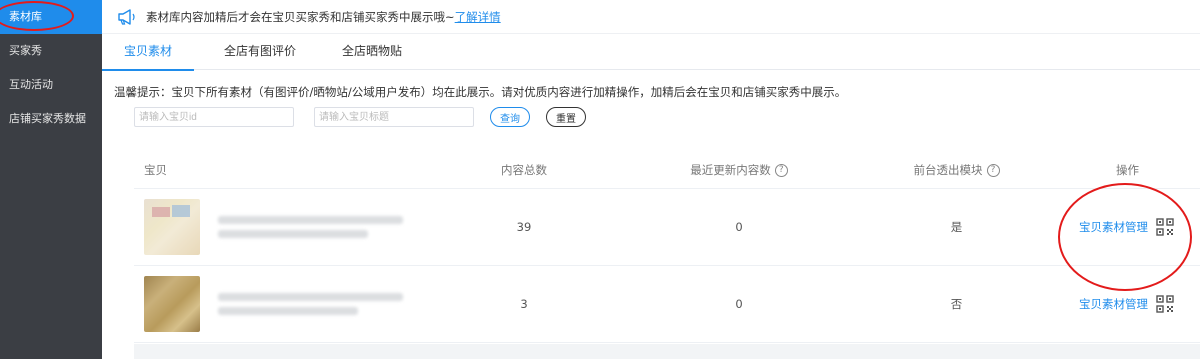  Describe the element at coordinates (214, 117) in the screenshot. I see `item-id-input` at that location.